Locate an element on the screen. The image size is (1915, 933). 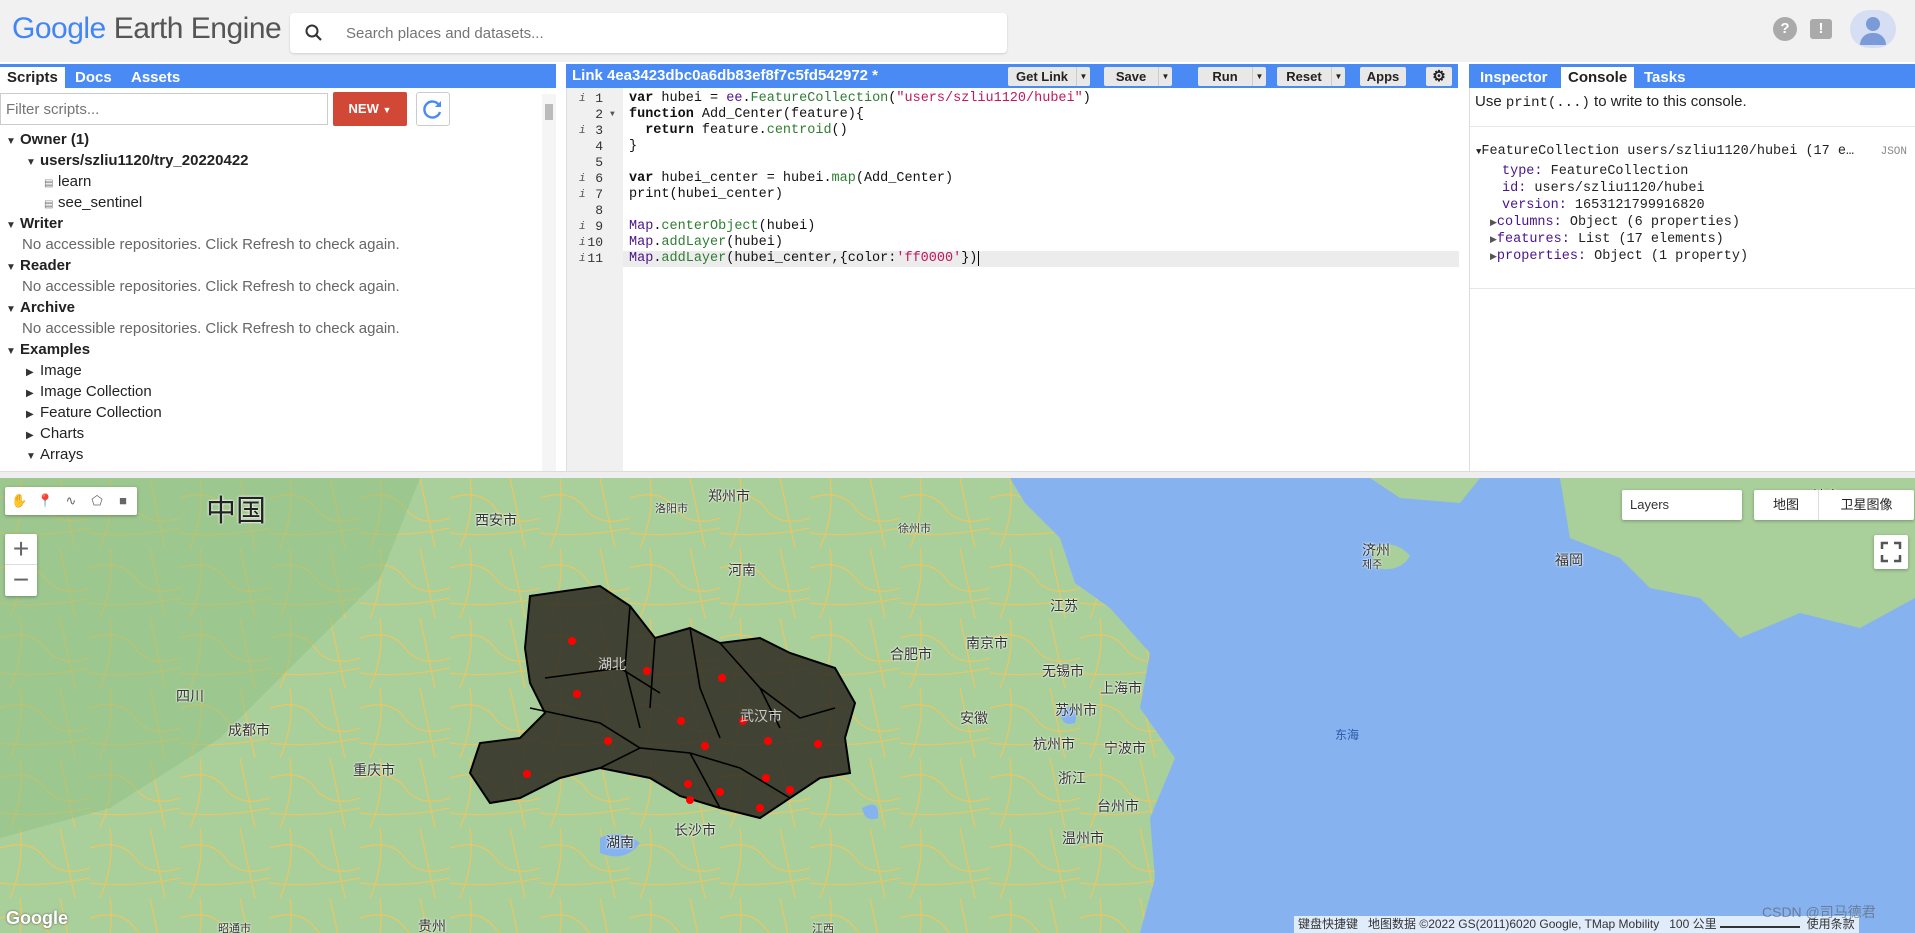
tab-inspector: Inspector is located at coordinates (1514, 77).